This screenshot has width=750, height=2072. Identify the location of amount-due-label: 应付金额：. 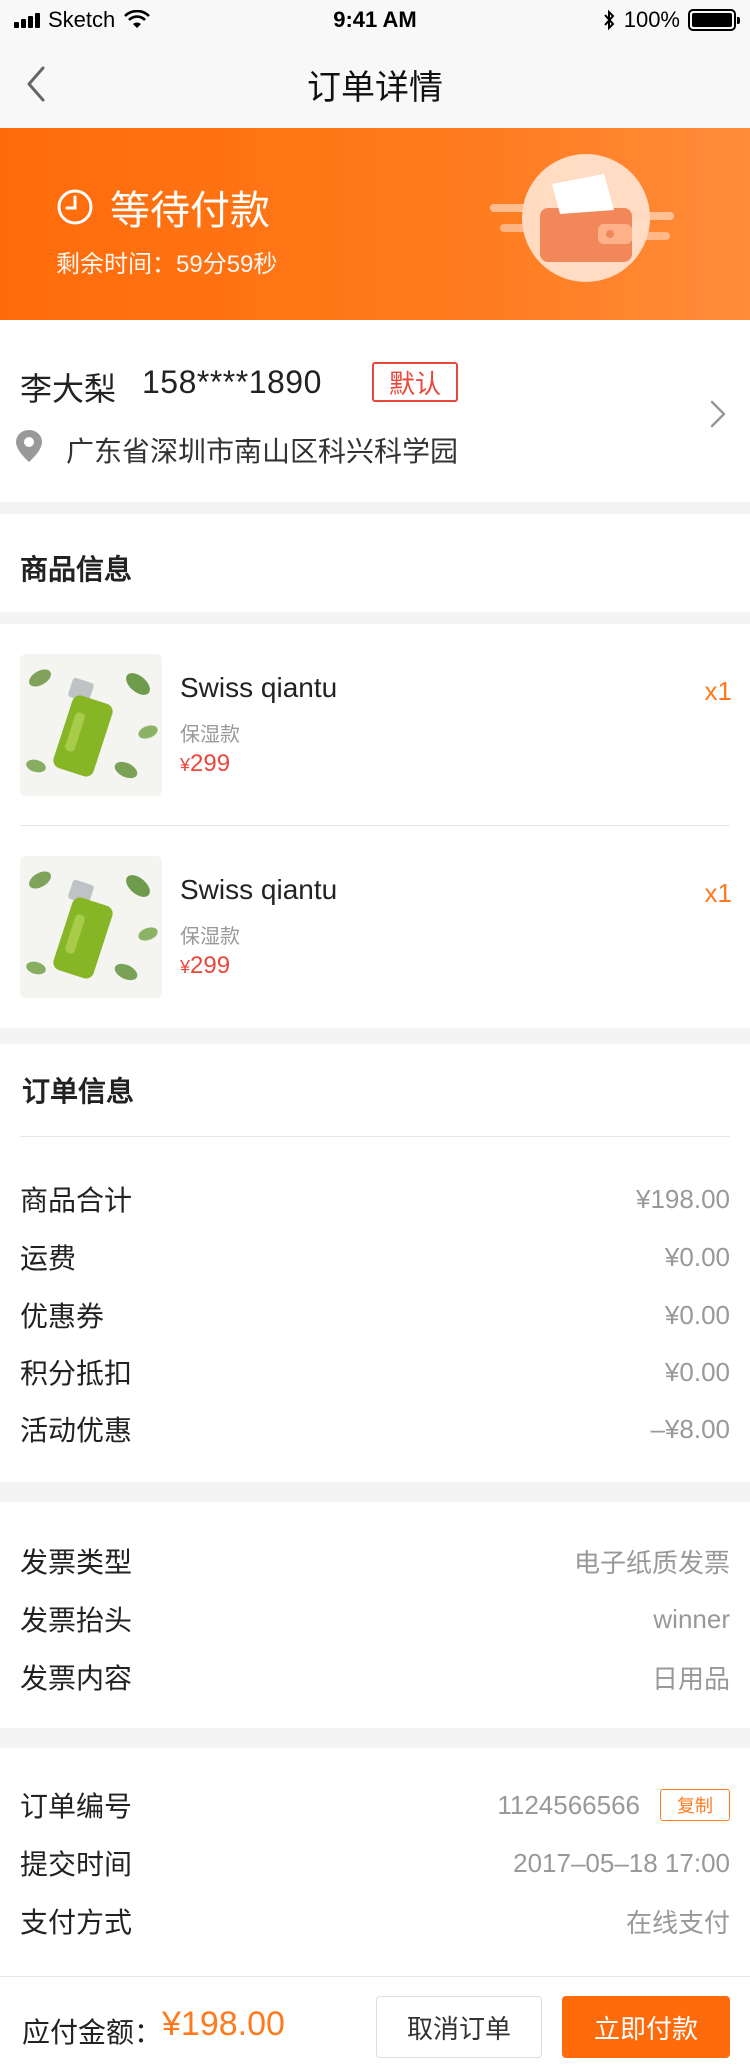
(92, 2032).